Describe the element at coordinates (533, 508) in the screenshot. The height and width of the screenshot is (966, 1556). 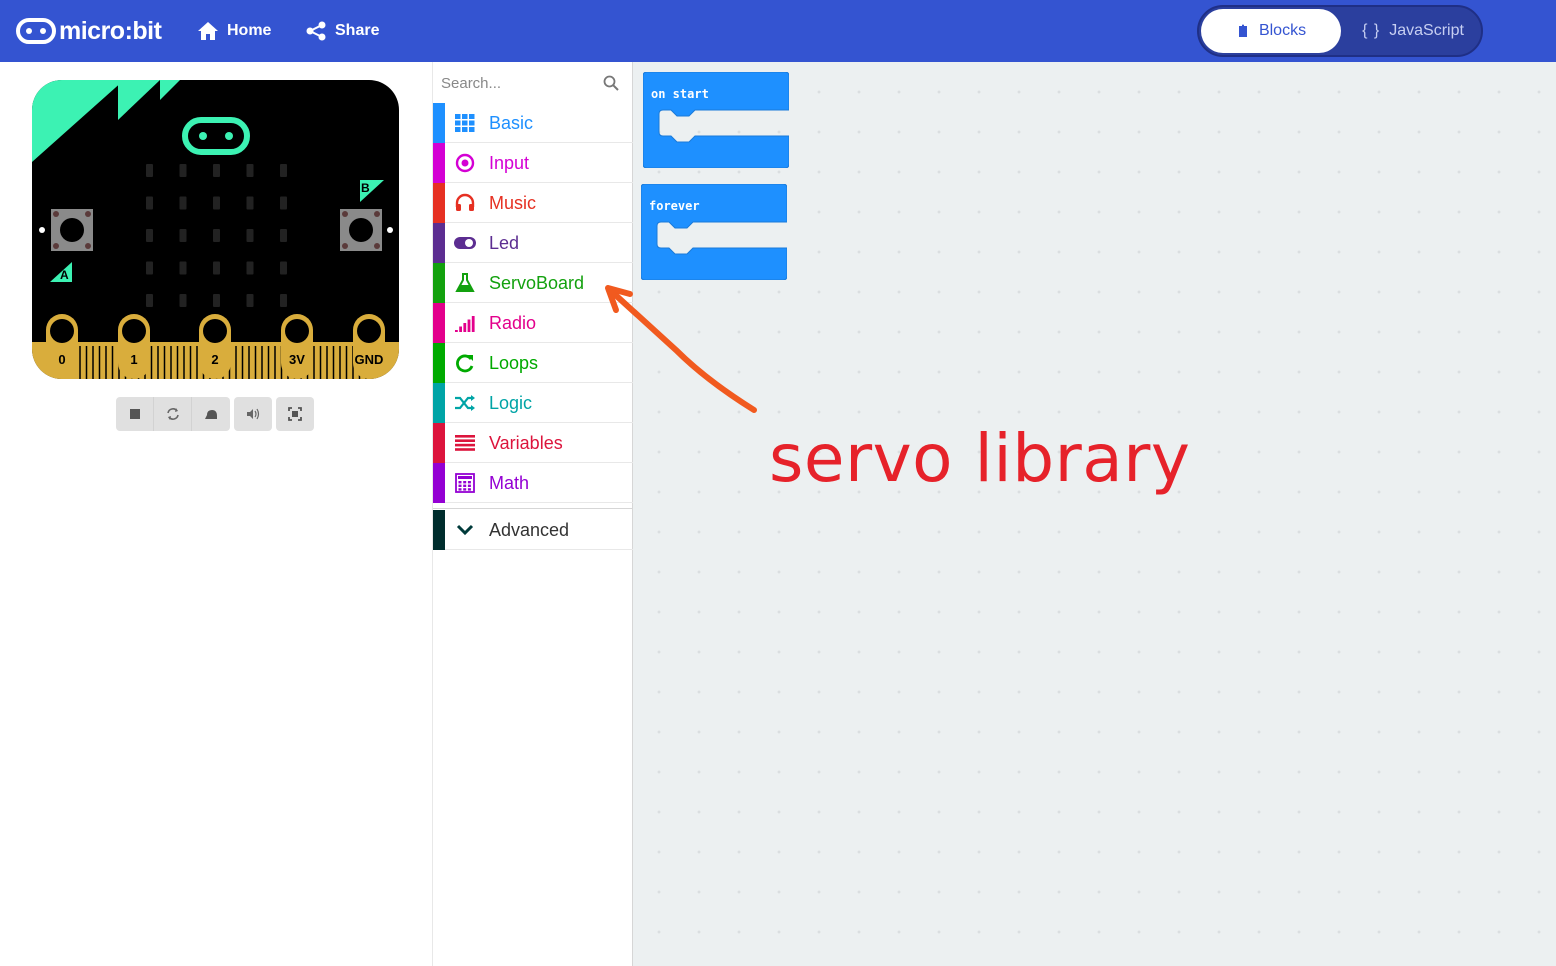
I see `advanced-separator` at that location.